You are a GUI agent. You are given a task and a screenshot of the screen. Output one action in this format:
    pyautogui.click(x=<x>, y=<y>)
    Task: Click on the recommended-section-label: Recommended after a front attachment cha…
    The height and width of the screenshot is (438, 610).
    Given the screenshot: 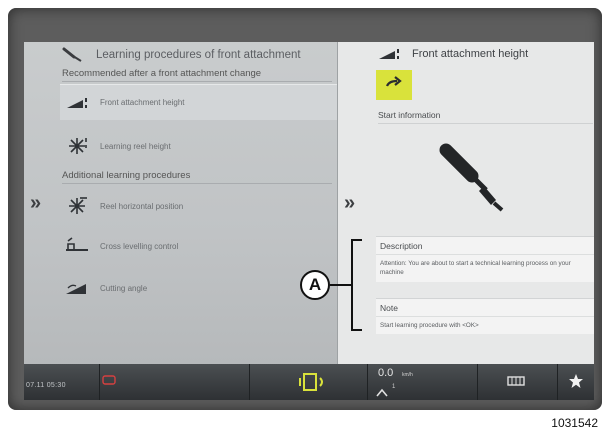 What is the action you would take?
    pyautogui.click(x=197, y=75)
    